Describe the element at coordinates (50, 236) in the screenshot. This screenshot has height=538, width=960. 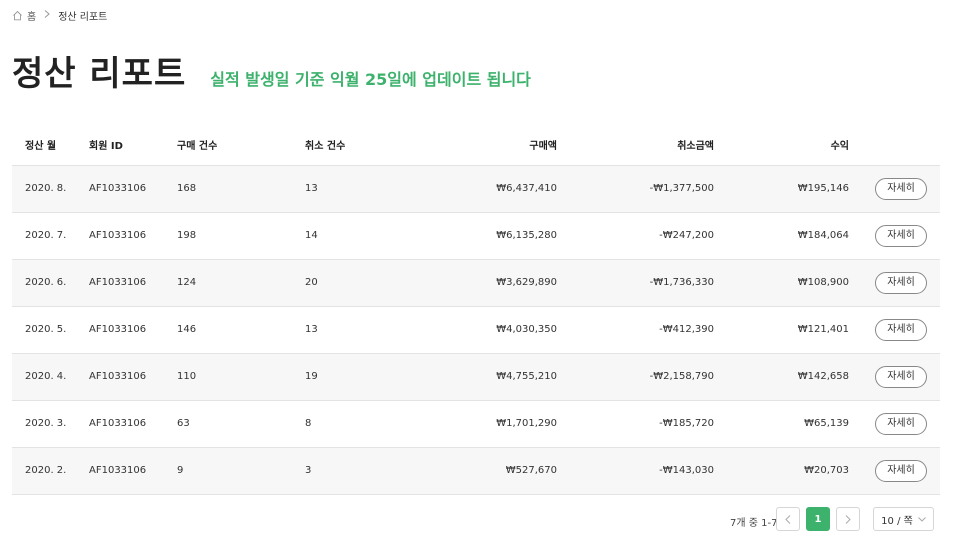
I see `cell-month: 2020. 7.` at that location.